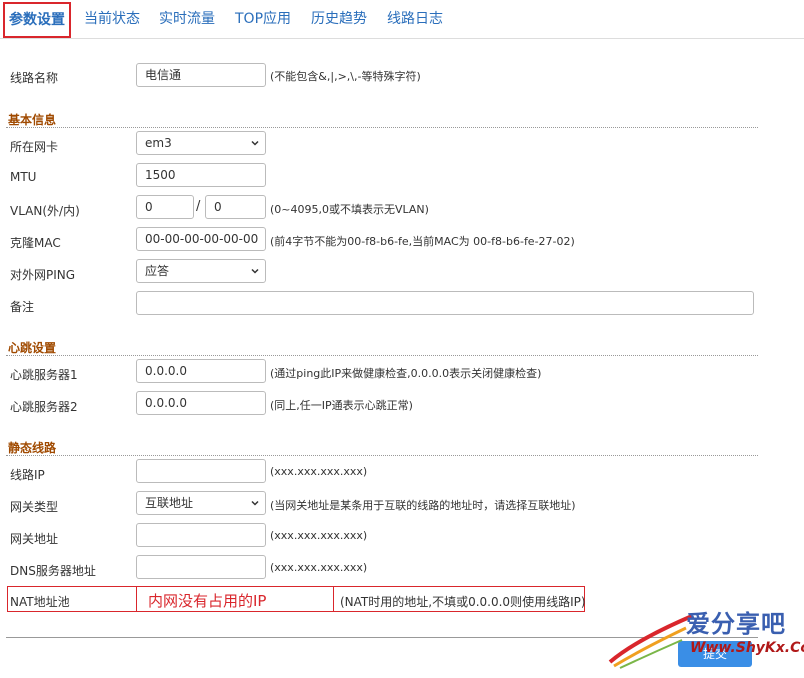 The image size is (804, 678). Describe the element at coordinates (201, 535) in the screenshot. I see `gateway-addr-input` at that location.